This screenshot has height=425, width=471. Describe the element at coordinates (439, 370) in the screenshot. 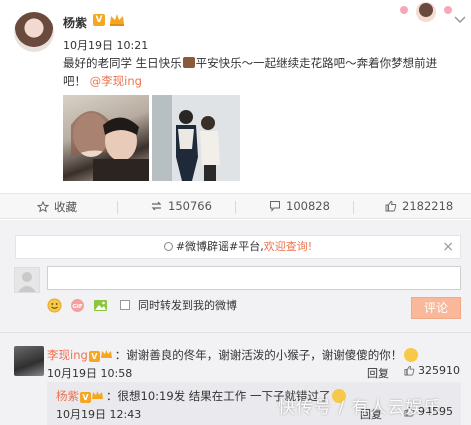

I see `comment-like-count: 325910` at that location.